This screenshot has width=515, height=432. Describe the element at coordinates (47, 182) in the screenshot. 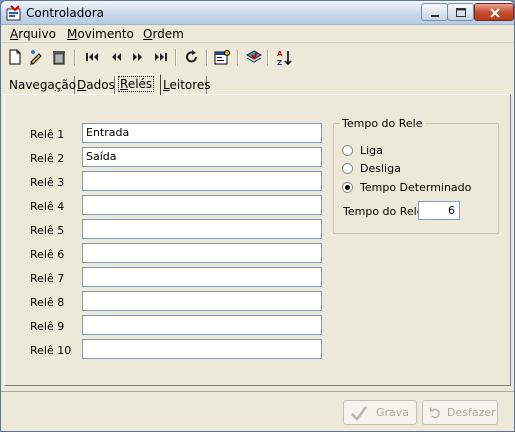

I see `relay-label: Relê 3` at that location.